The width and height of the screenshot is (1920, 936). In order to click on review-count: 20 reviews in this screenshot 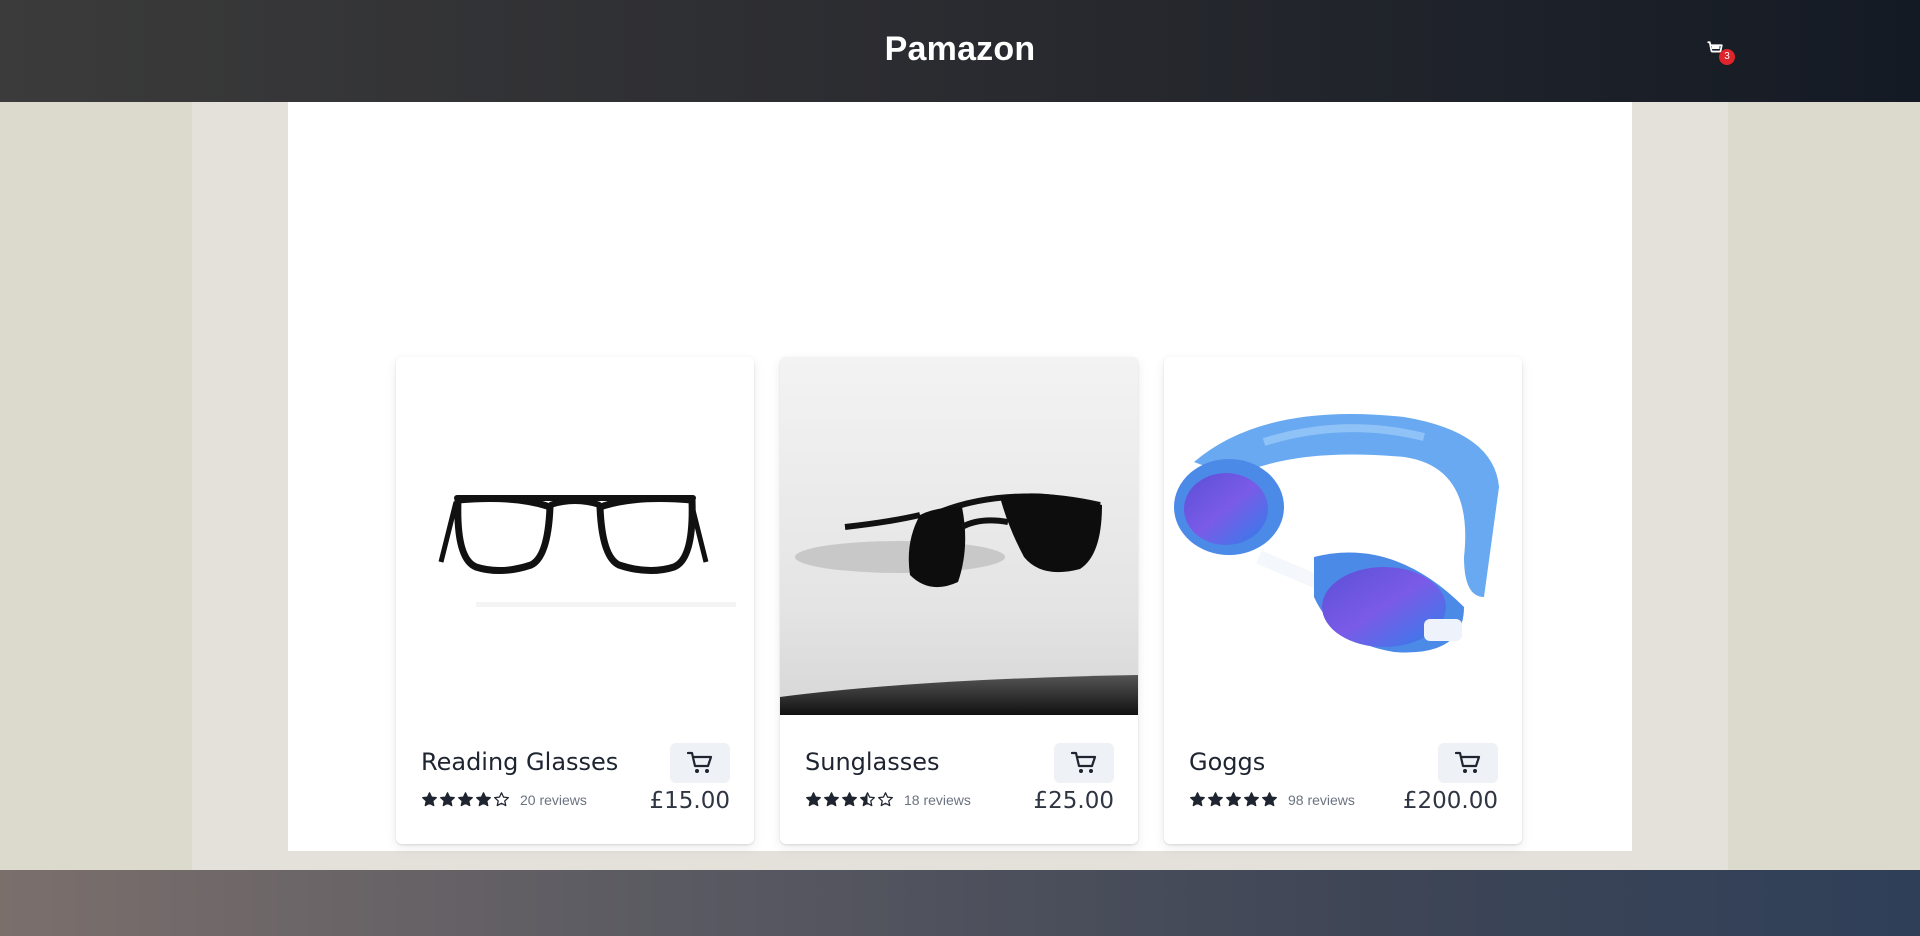, I will do `click(553, 800)`.